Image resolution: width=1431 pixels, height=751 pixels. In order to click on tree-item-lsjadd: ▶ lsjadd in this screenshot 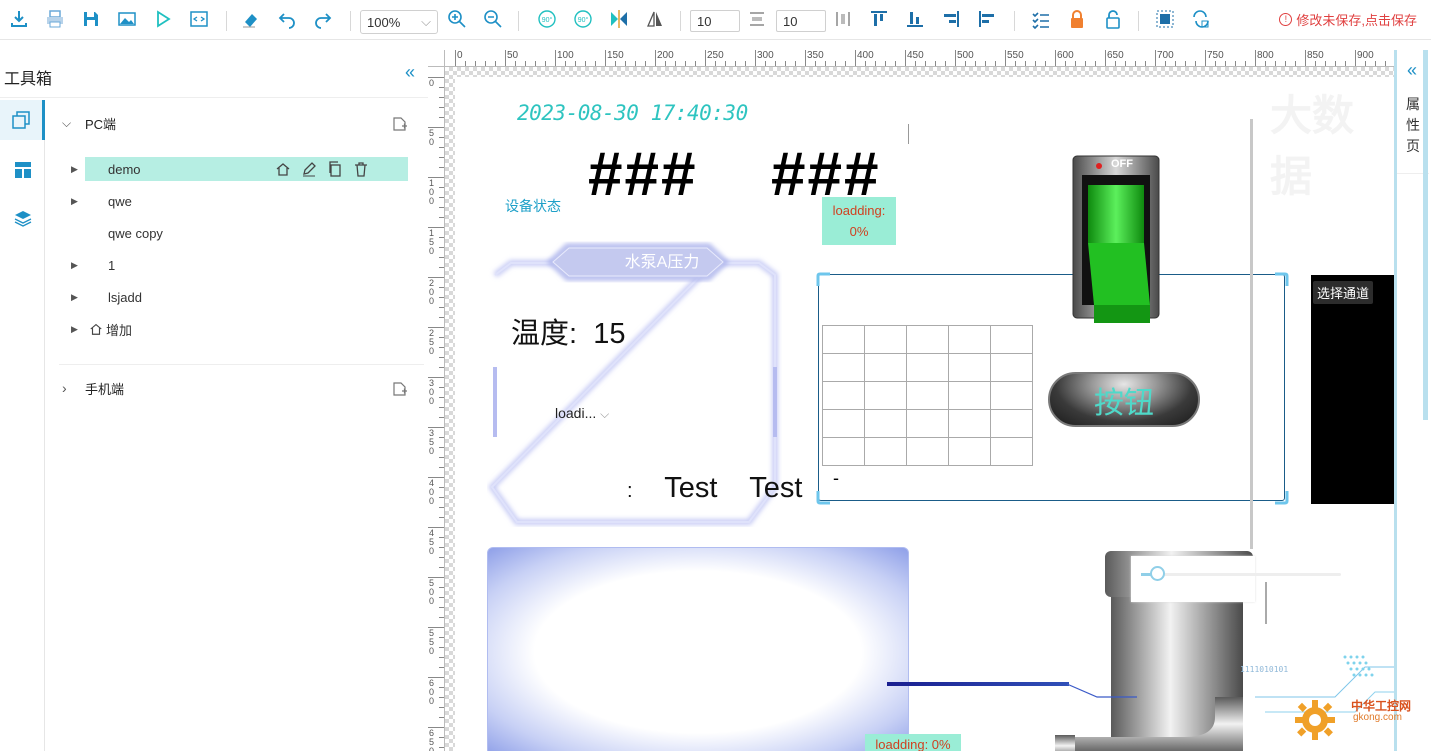, I will do `click(239, 297)`.